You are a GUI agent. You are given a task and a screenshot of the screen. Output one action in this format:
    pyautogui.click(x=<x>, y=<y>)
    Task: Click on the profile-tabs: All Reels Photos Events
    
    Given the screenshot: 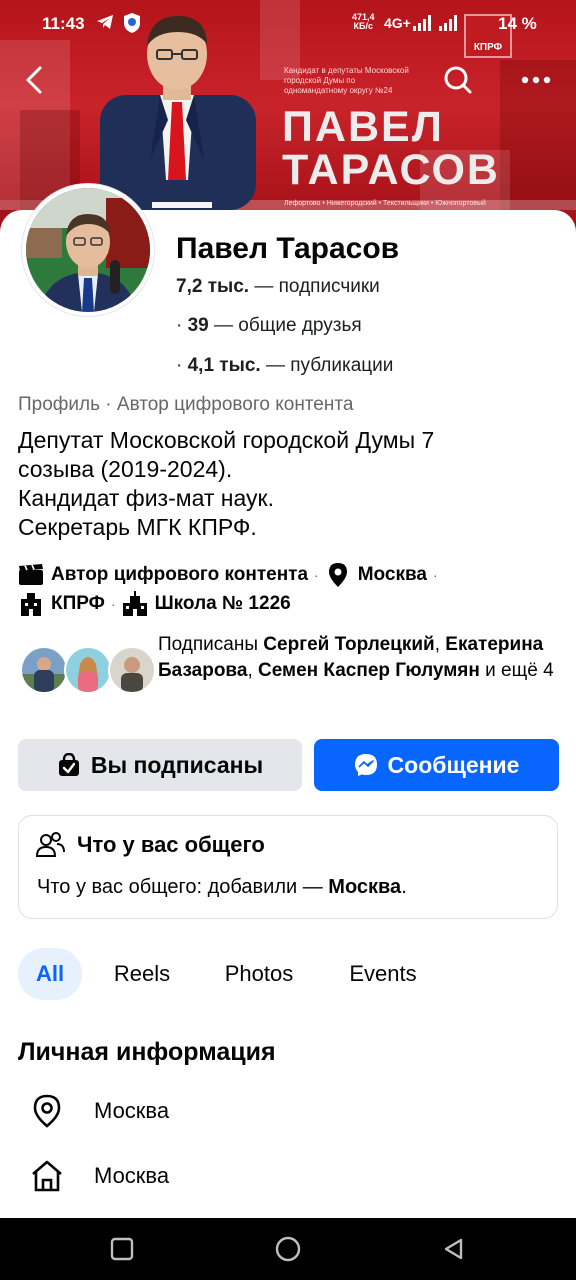 What is the action you would take?
    pyautogui.click(x=288, y=974)
    